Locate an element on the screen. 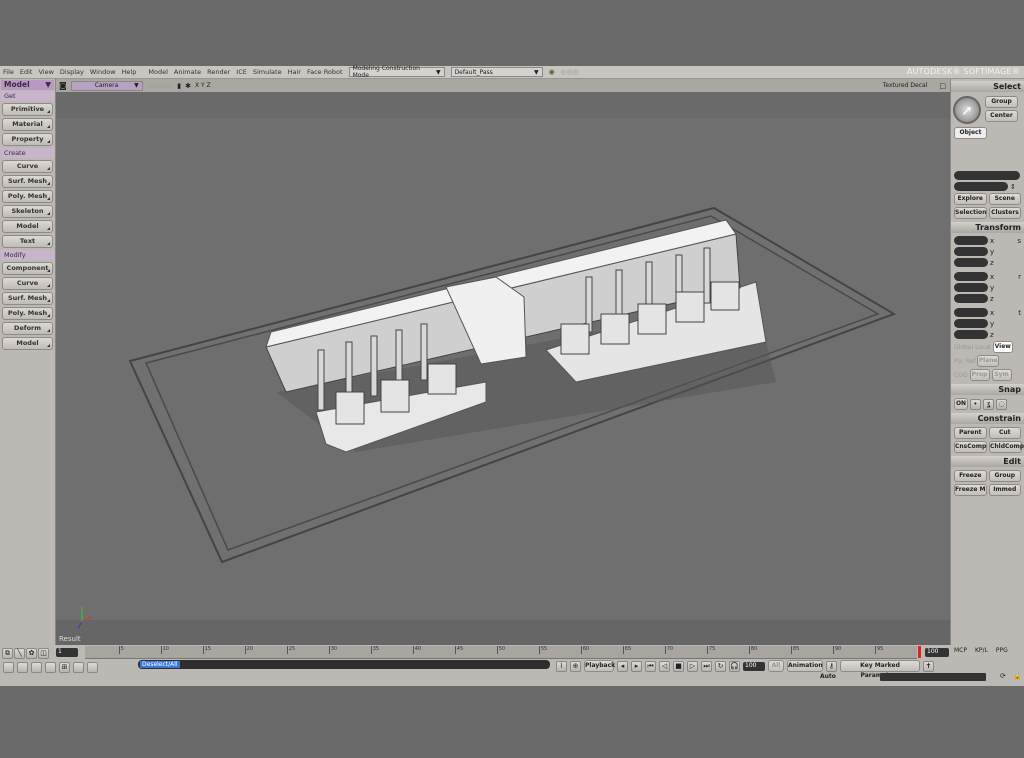 This screenshot has height=758, width=1024. start-frame-field: 1 is located at coordinates (67, 652).